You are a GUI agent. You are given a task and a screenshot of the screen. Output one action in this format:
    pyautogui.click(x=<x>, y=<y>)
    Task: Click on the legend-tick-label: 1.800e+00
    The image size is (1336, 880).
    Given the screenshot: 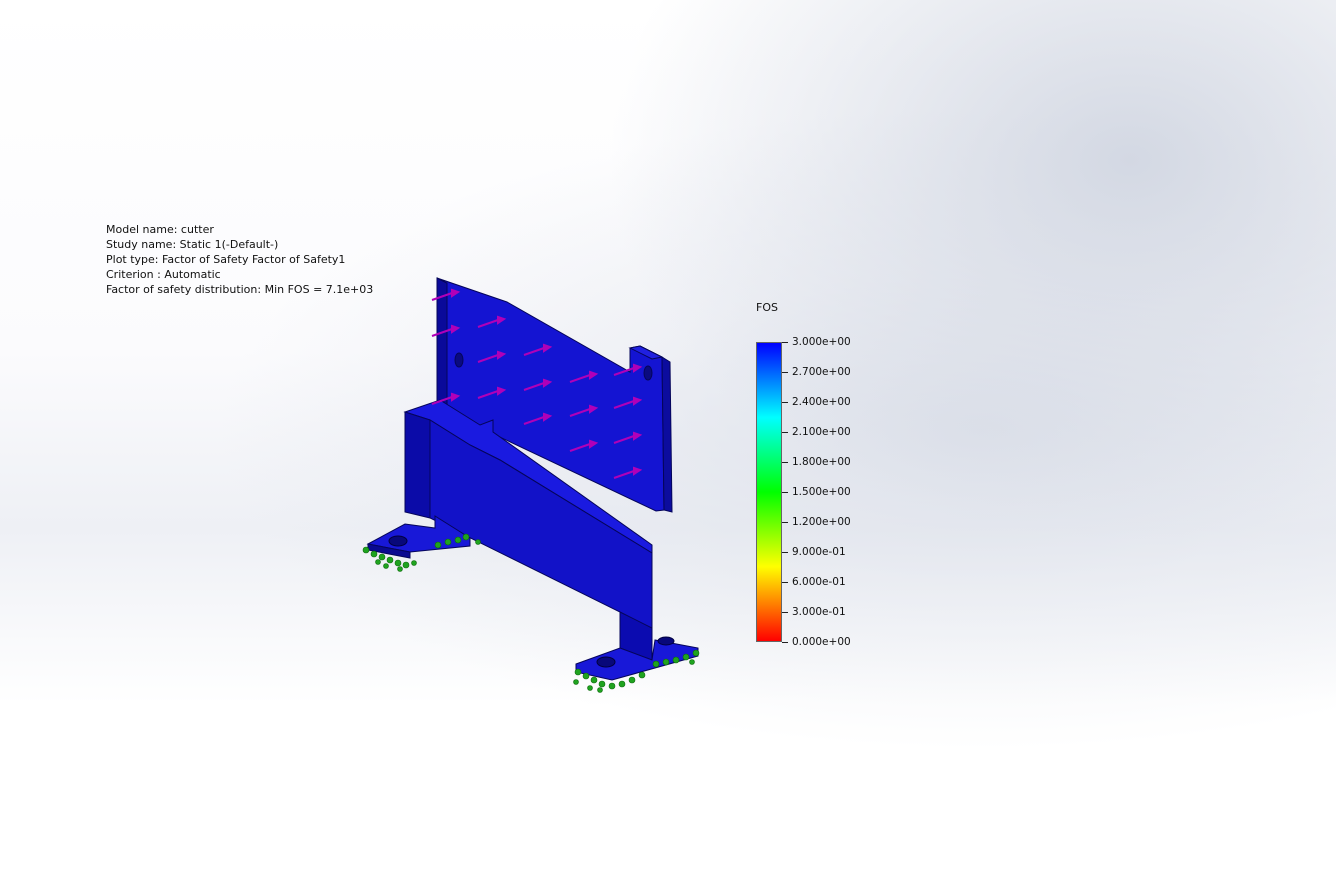 What is the action you would take?
    pyautogui.click(x=821, y=462)
    